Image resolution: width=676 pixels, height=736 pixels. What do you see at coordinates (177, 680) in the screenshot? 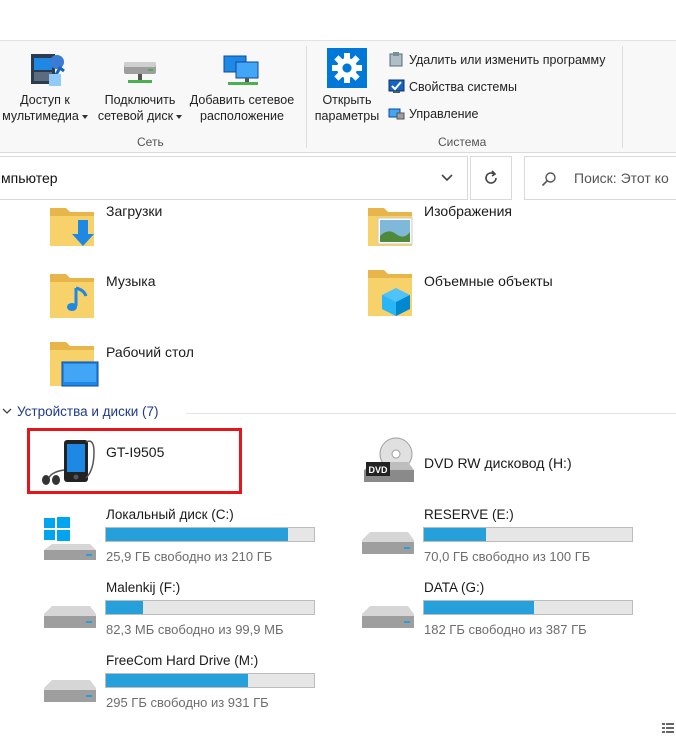
I see `drive-m-usage-fill` at bounding box center [177, 680].